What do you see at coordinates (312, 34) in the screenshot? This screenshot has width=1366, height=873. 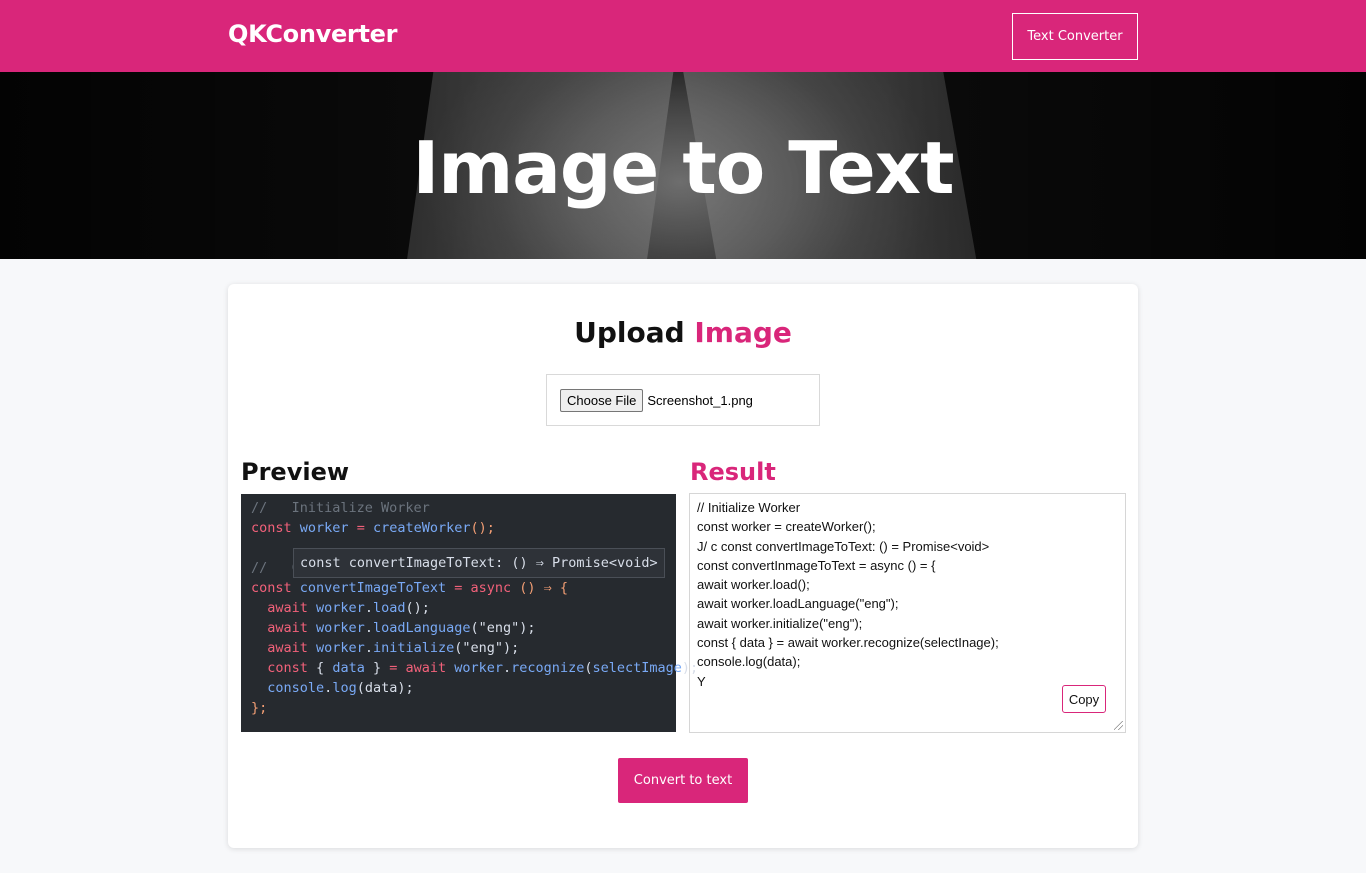 I see `brand-logo: QKConverter` at bounding box center [312, 34].